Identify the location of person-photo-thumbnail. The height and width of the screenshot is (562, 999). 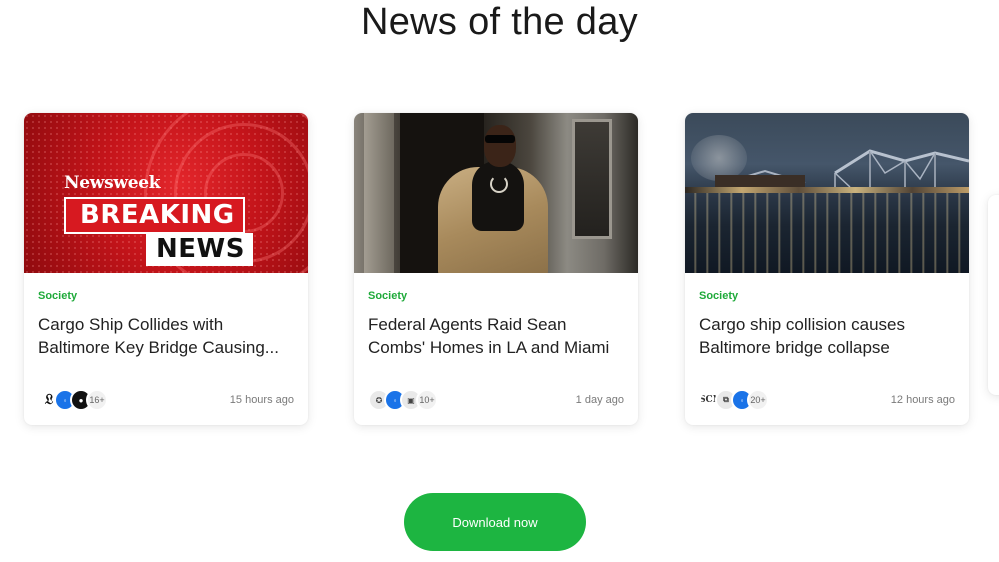
(496, 193).